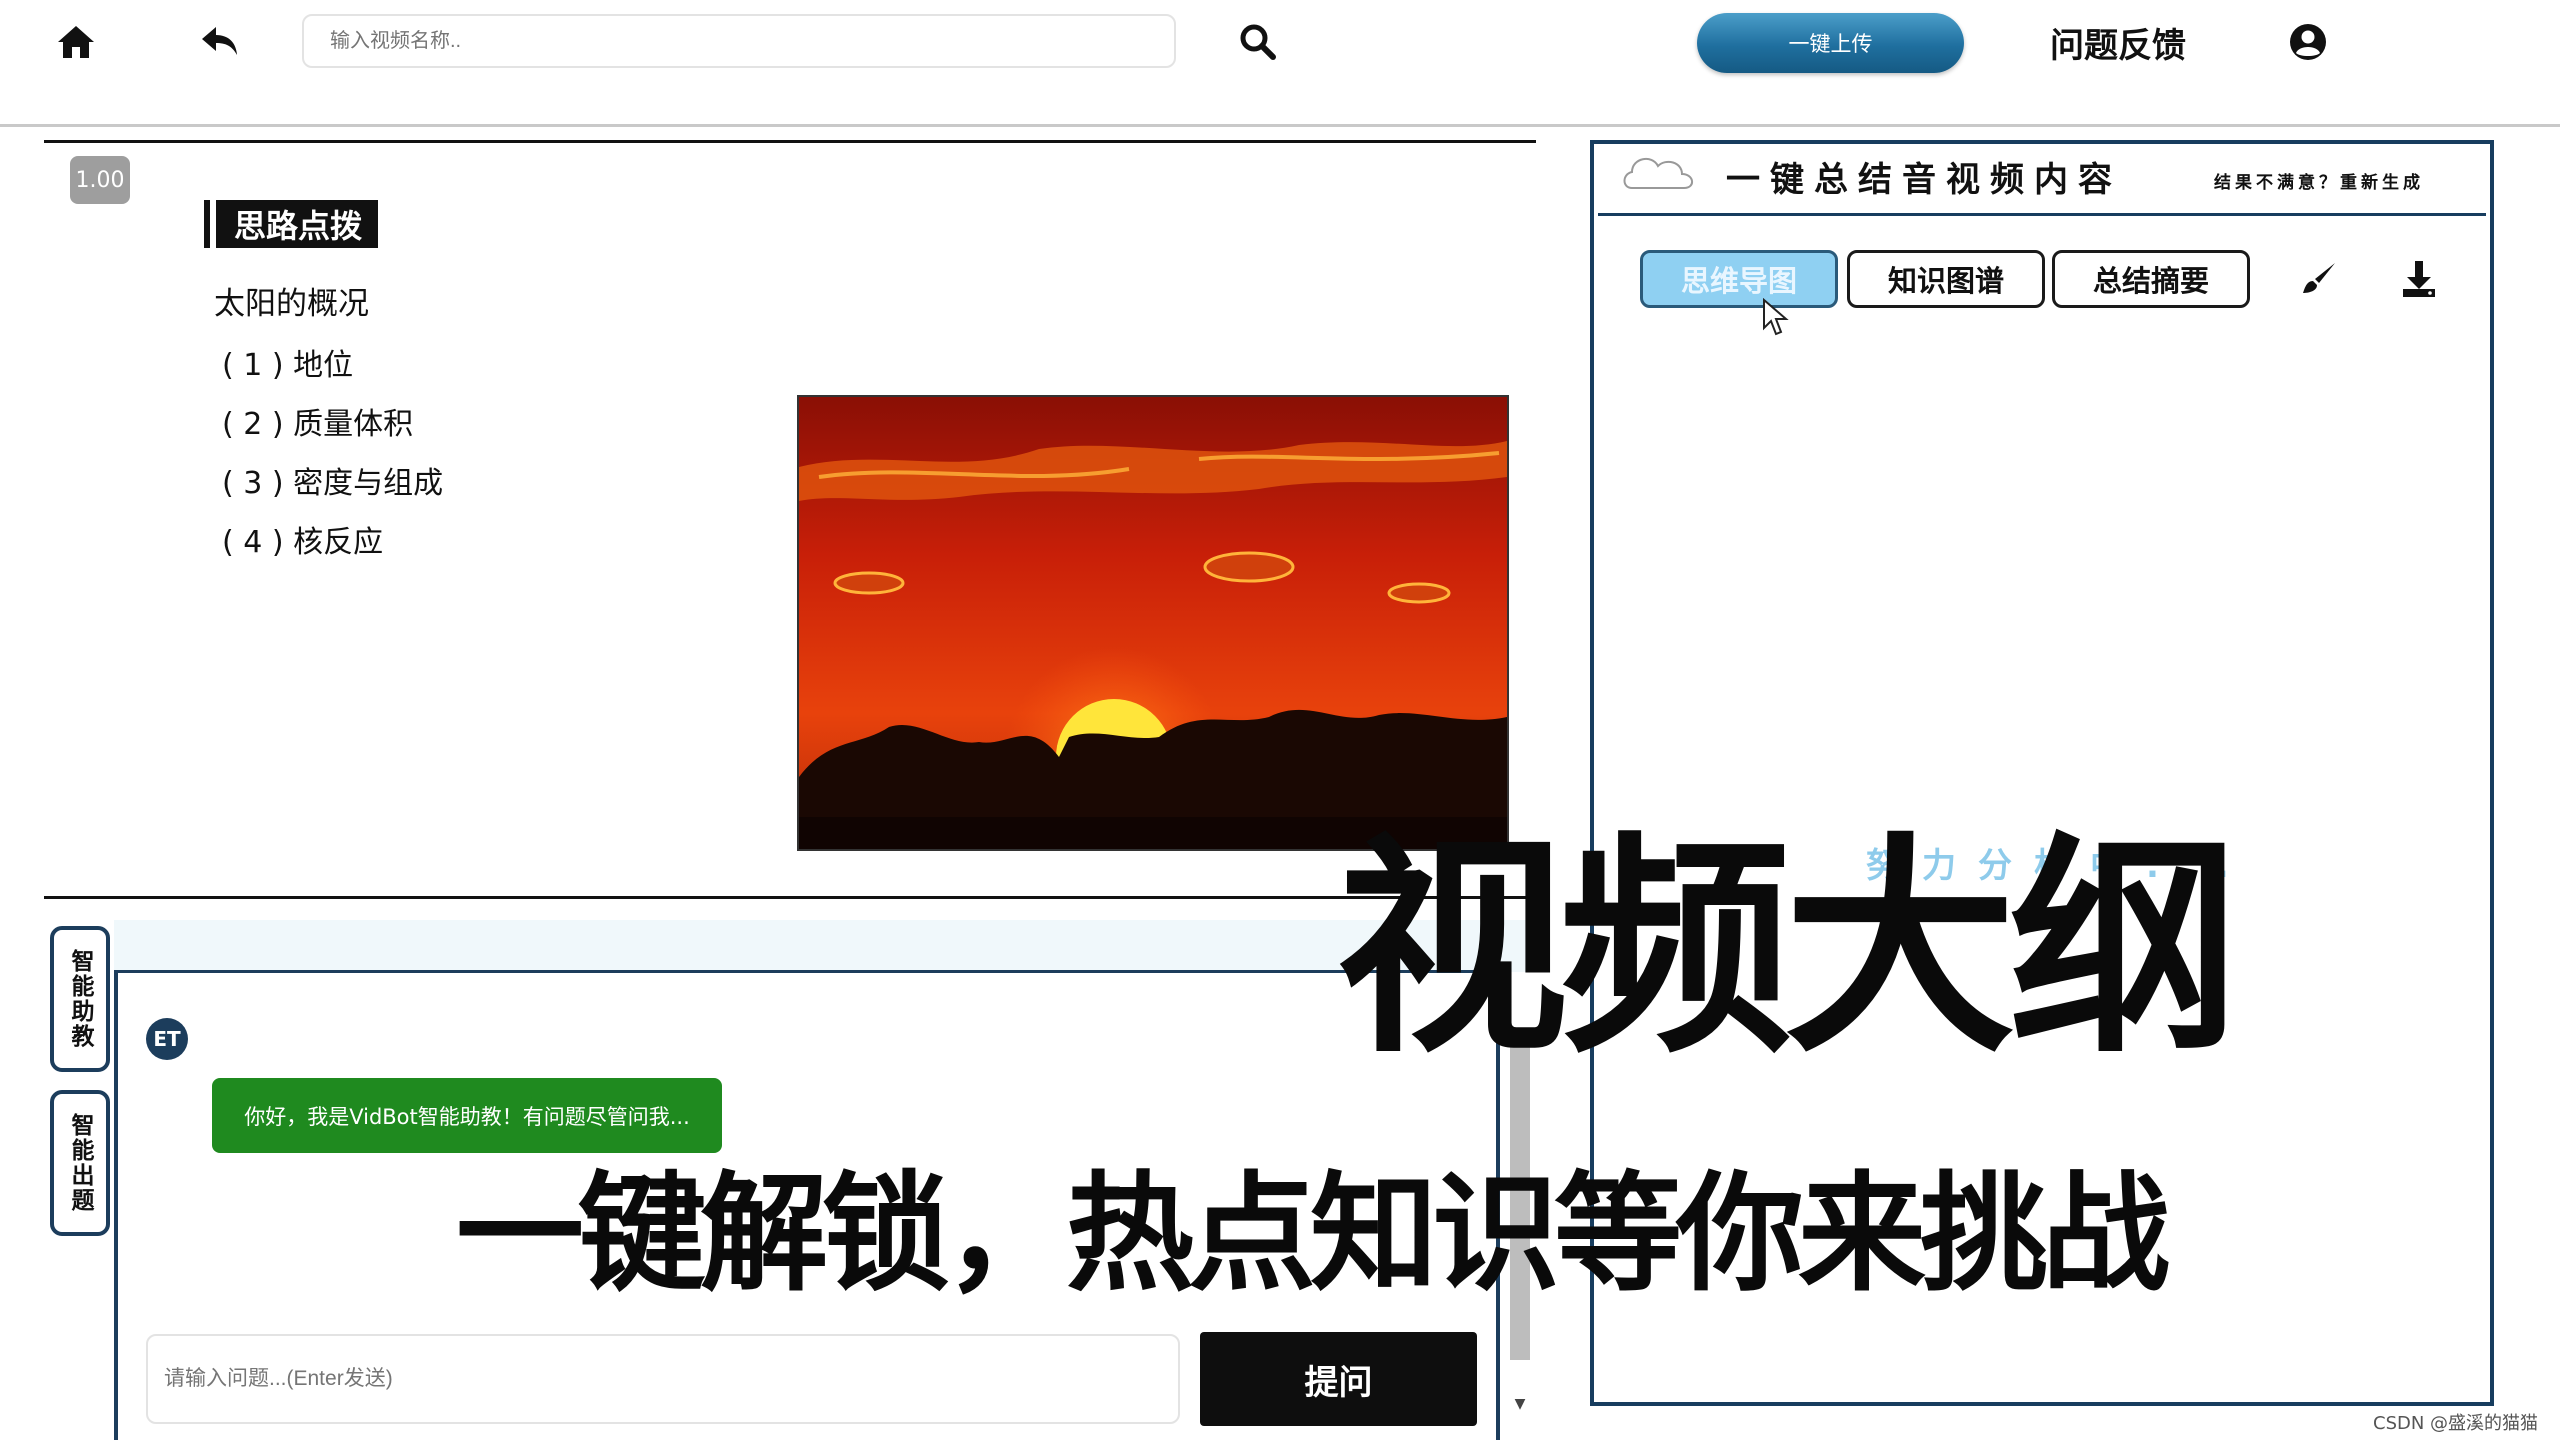  I want to click on slide-outline-heading: 太阳的概况, so click(291, 304).